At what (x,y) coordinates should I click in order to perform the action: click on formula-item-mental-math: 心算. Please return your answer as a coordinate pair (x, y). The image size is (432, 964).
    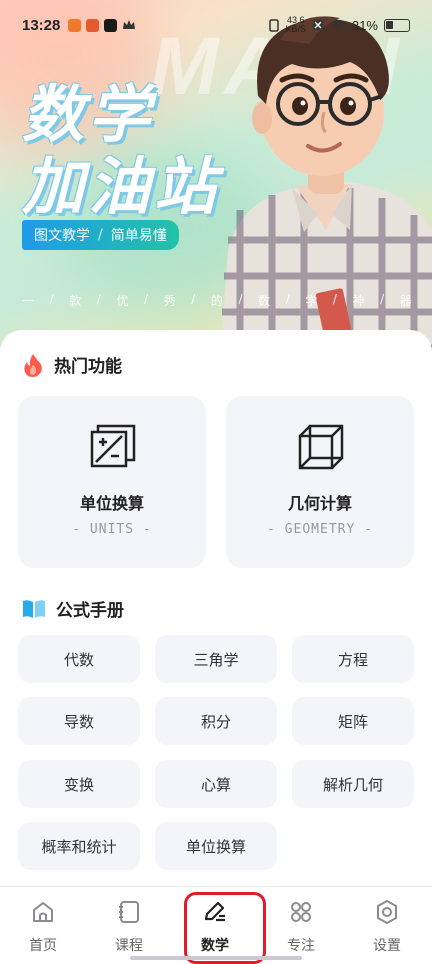
    Looking at the image, I should click on (216, 784).